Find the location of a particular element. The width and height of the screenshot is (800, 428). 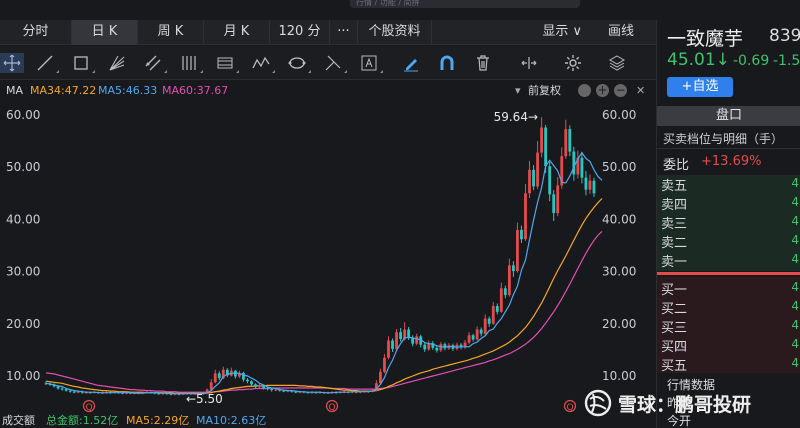

sell-2-label: 卖二 is located at coordinates (674, 243).